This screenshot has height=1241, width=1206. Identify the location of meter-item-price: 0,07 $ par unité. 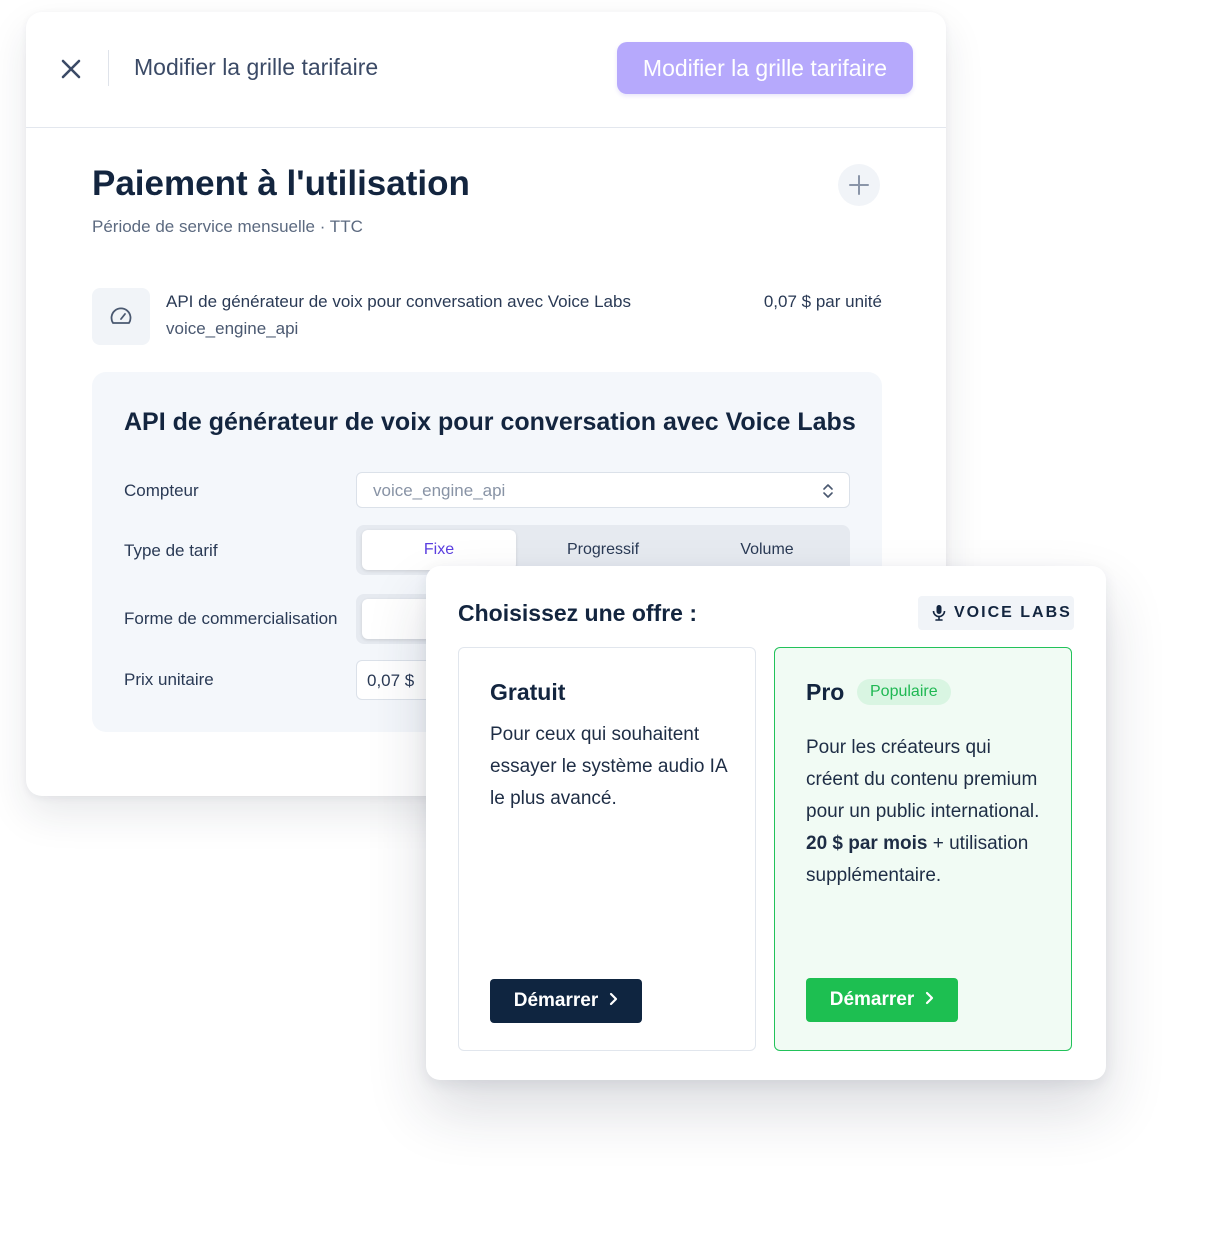
(822, 301).